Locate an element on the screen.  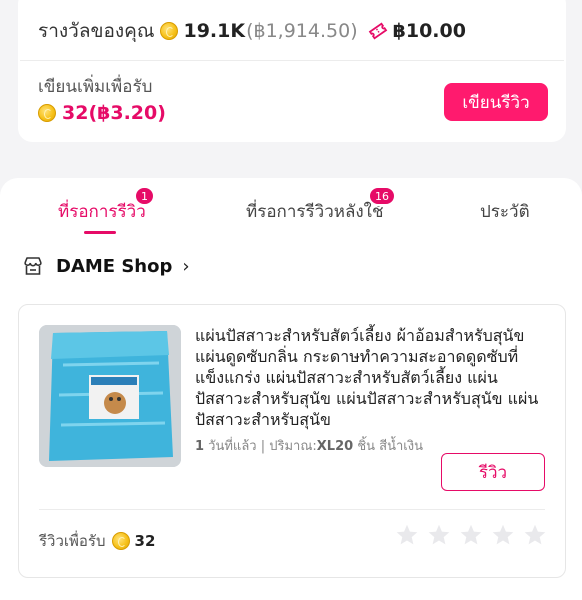
star-rating is located at coordinates (471, 535).